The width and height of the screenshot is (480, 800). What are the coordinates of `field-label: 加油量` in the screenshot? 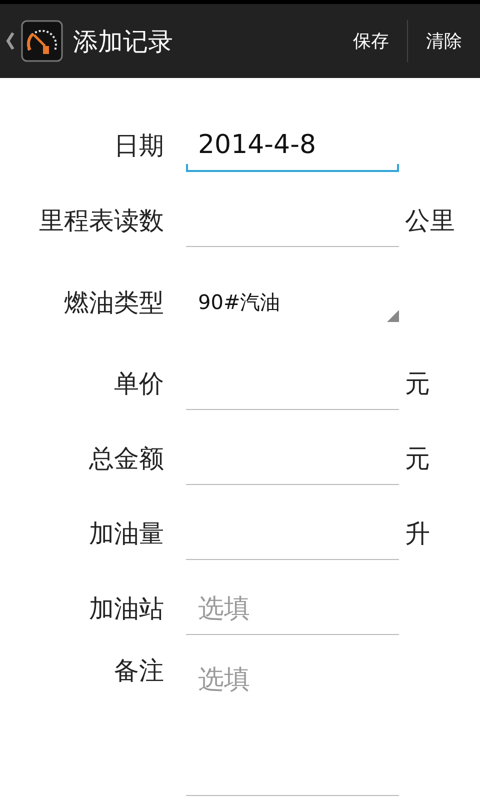 It's located at (126, 534).